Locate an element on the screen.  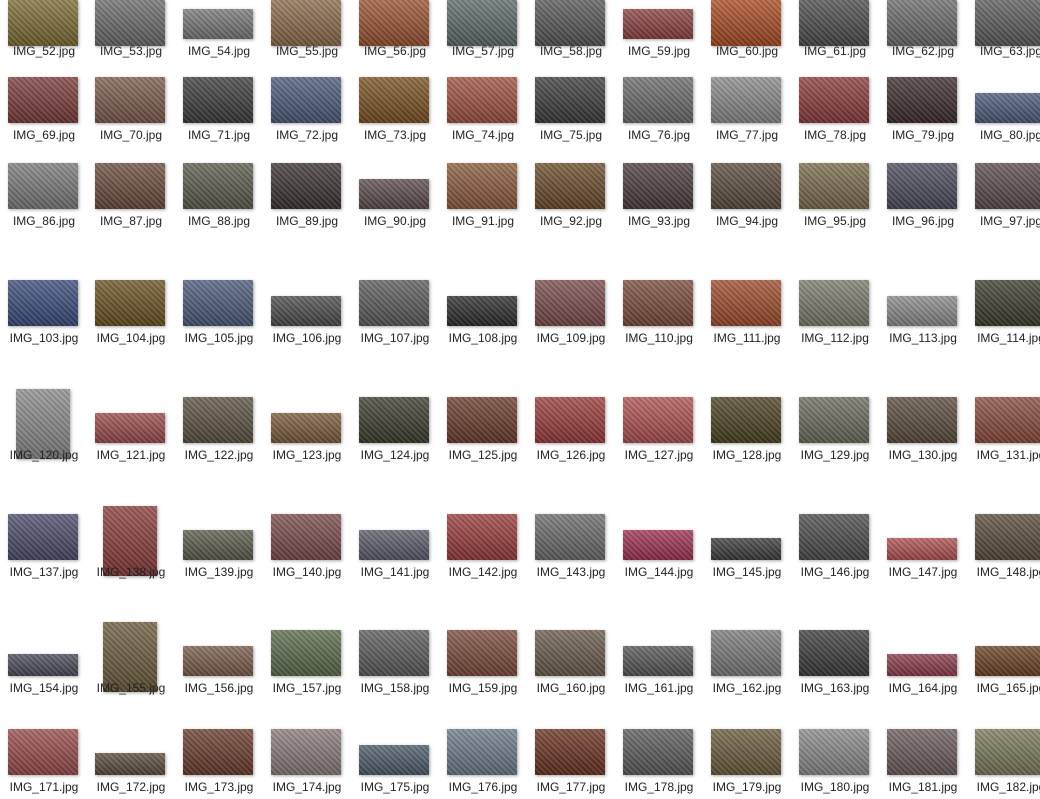
file-name-label: IMG_53.jpg is located at coordinates (131, 51).